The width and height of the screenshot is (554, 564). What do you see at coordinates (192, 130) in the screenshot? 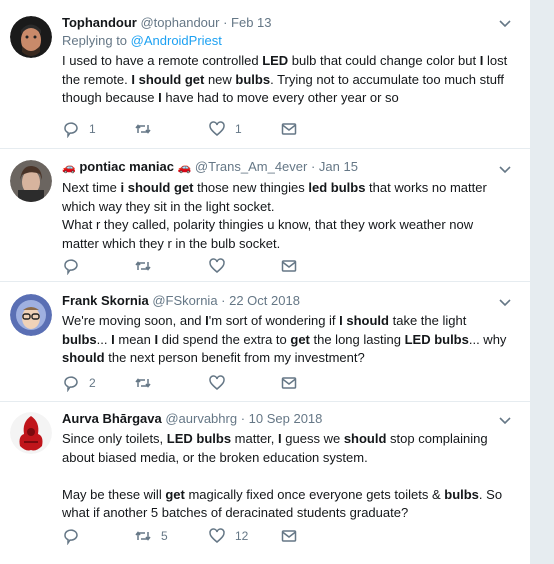
I see `tweet-actions: 1 1` at bounding box center [192, 130].